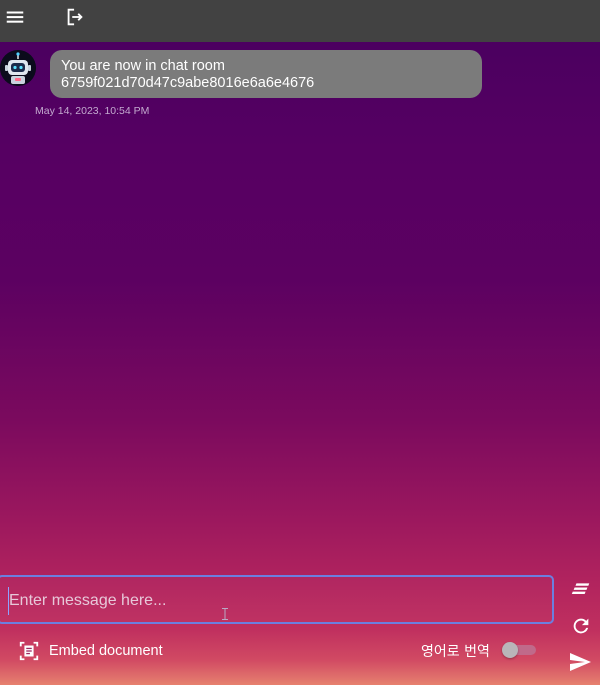 The height and width of the screenshot is (685, 600). What do you see at coordinates (519, 650) in the screenshot?
I see `translate-toggle` at bounding box center [519, 650].